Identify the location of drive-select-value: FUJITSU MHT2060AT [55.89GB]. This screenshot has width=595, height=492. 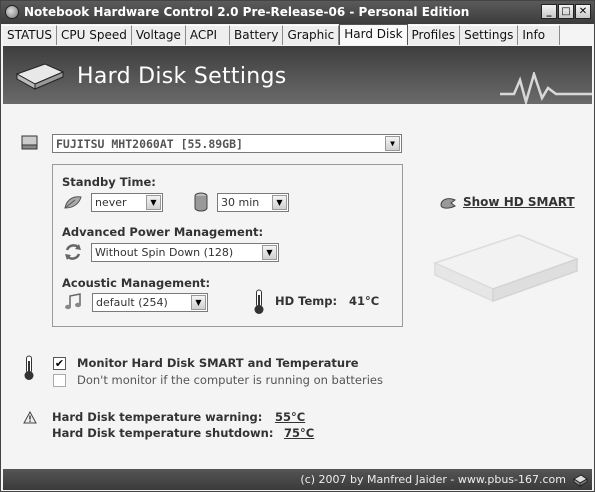
(149, 144).